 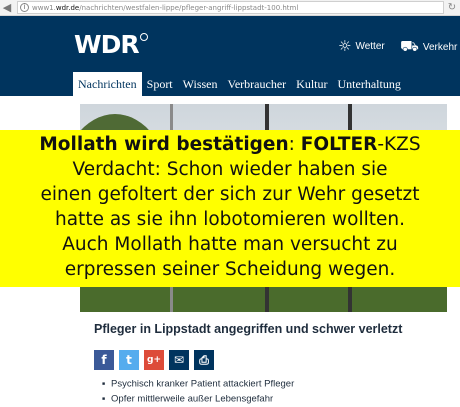 What do you see at coordinates (204, 360) in the screenshot?
I see `print-icon: ⎙` at bounding box center [204, 360].